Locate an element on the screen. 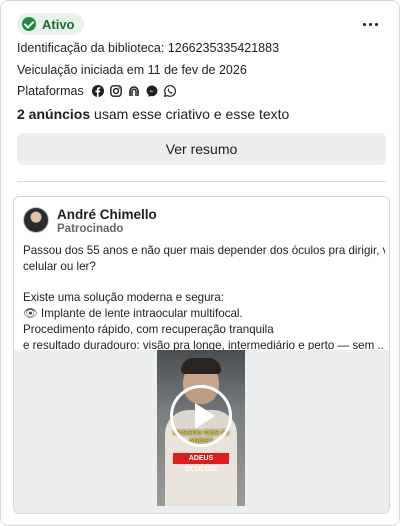 The width and height of the screenshot is (400, 526). person-hair is located at coordinates (201, 366).